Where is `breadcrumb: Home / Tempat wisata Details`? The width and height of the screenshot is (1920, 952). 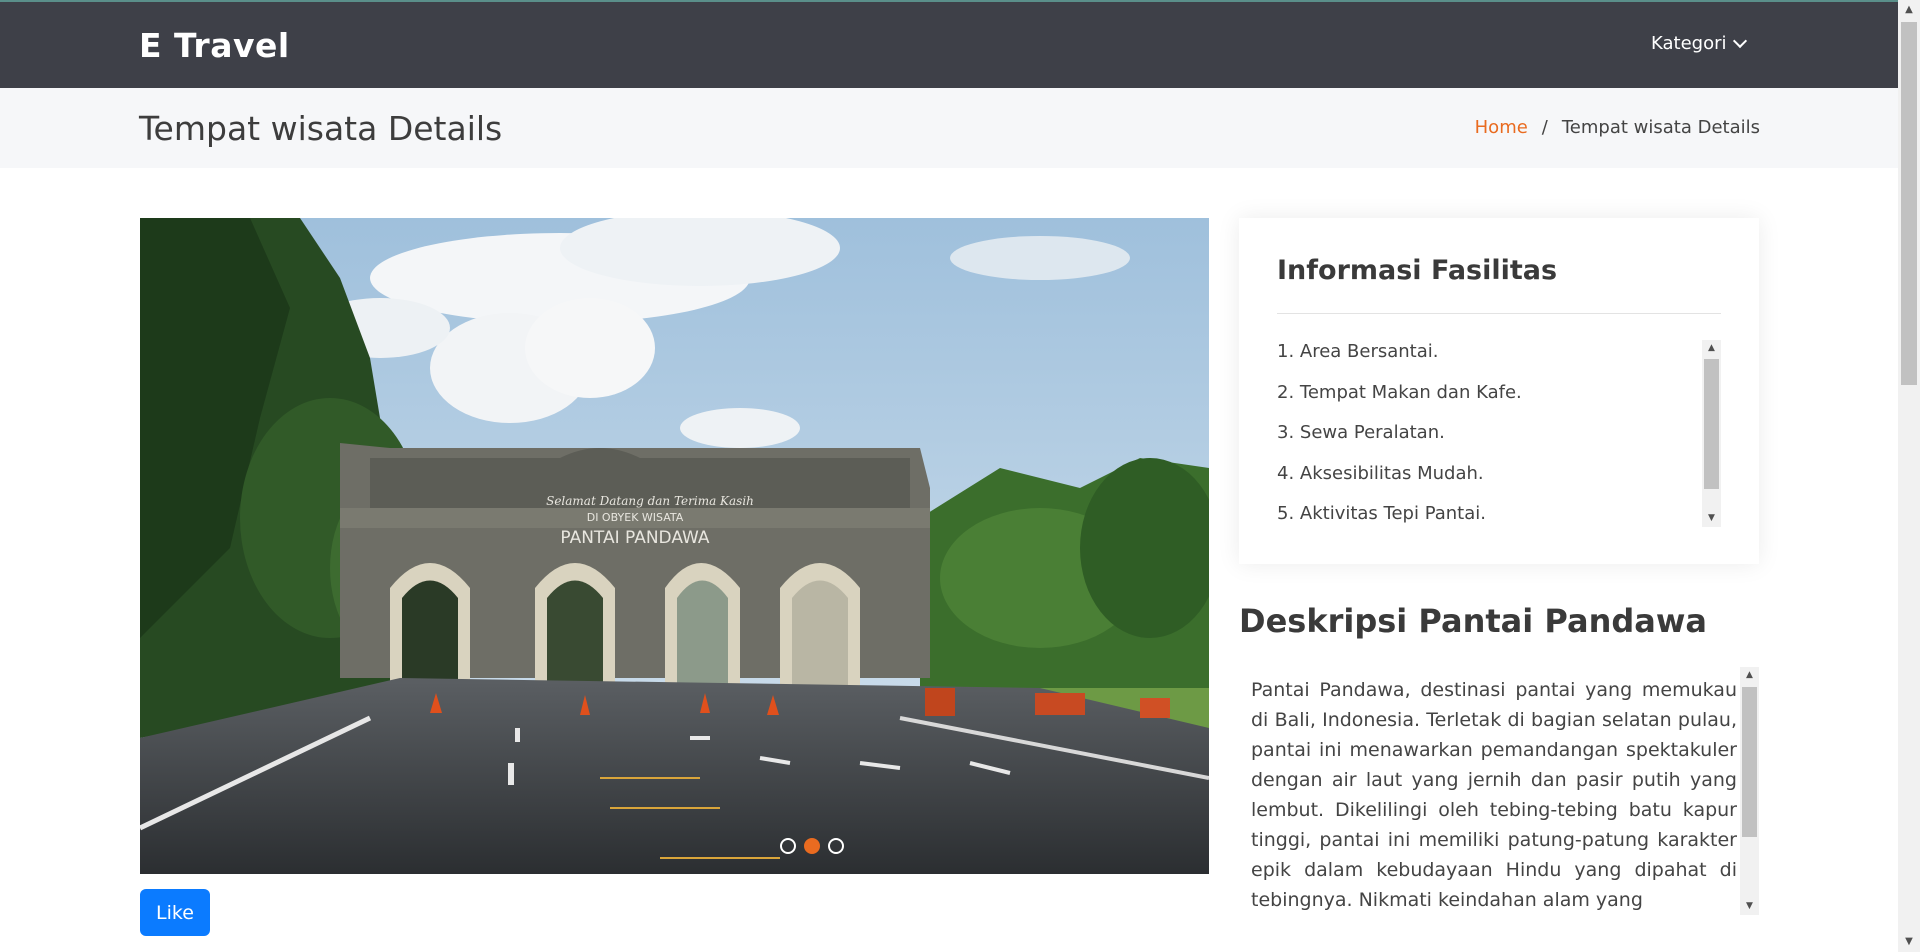
breadcrumb: Home / Tempat wisata Details is located at coordinates (1617, 127).